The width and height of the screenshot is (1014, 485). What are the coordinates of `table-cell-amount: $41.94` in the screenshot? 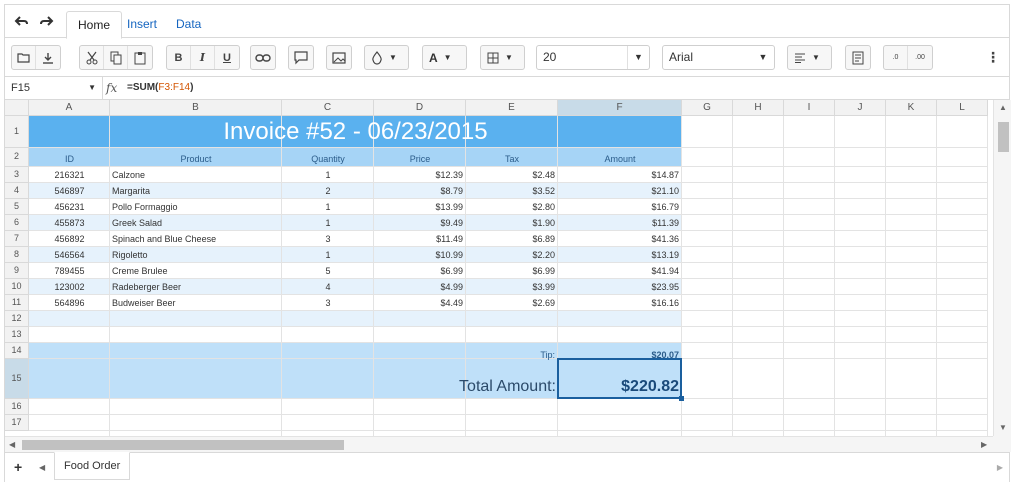 It's located at (620, 271).